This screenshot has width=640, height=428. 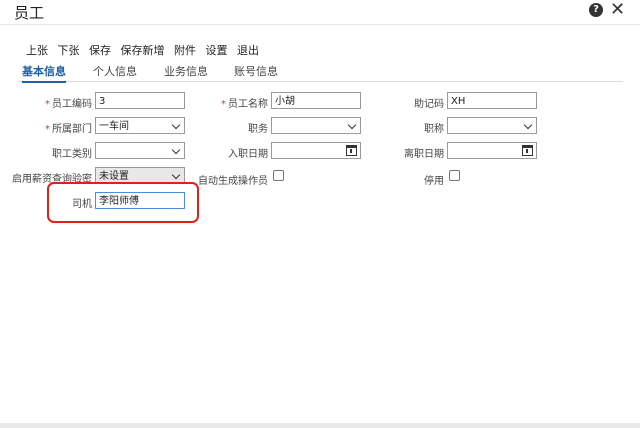 What do you see at coordinates (140, 100) in the screenshot?
I see `employee-code-input: 3` at bounding box center [140, 100].